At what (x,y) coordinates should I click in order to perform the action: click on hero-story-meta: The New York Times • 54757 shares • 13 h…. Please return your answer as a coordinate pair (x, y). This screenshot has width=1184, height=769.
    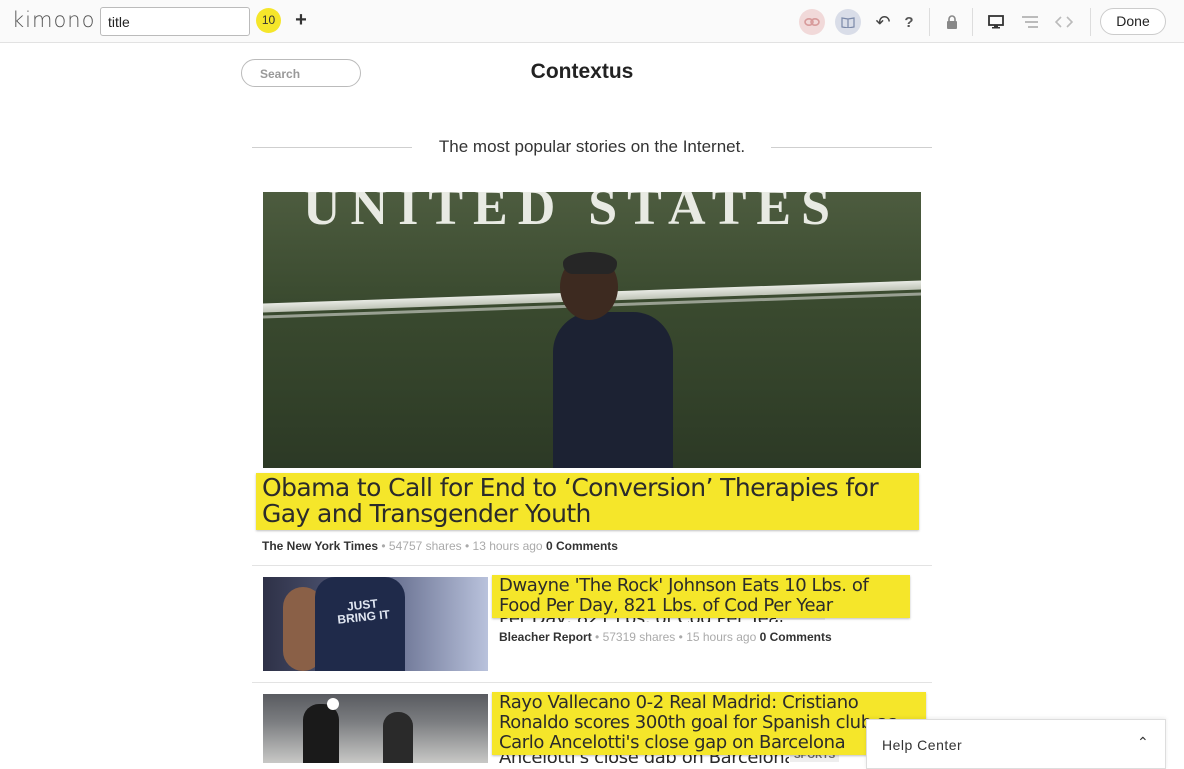
    Looking at the image, I should click on (440, 546).